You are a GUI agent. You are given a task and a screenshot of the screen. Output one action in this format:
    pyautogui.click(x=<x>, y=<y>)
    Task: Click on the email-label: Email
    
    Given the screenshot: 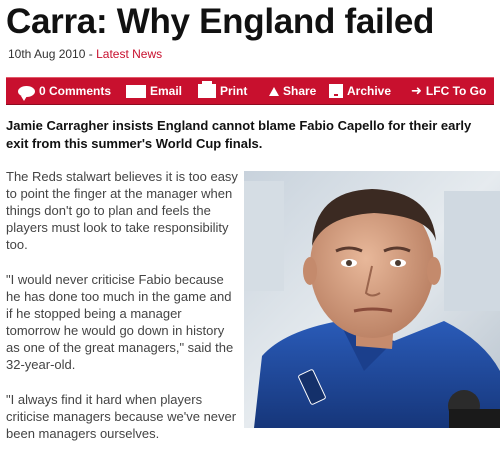 What is the action you would take?
    pyautogui.click(x=166, y=91)
    